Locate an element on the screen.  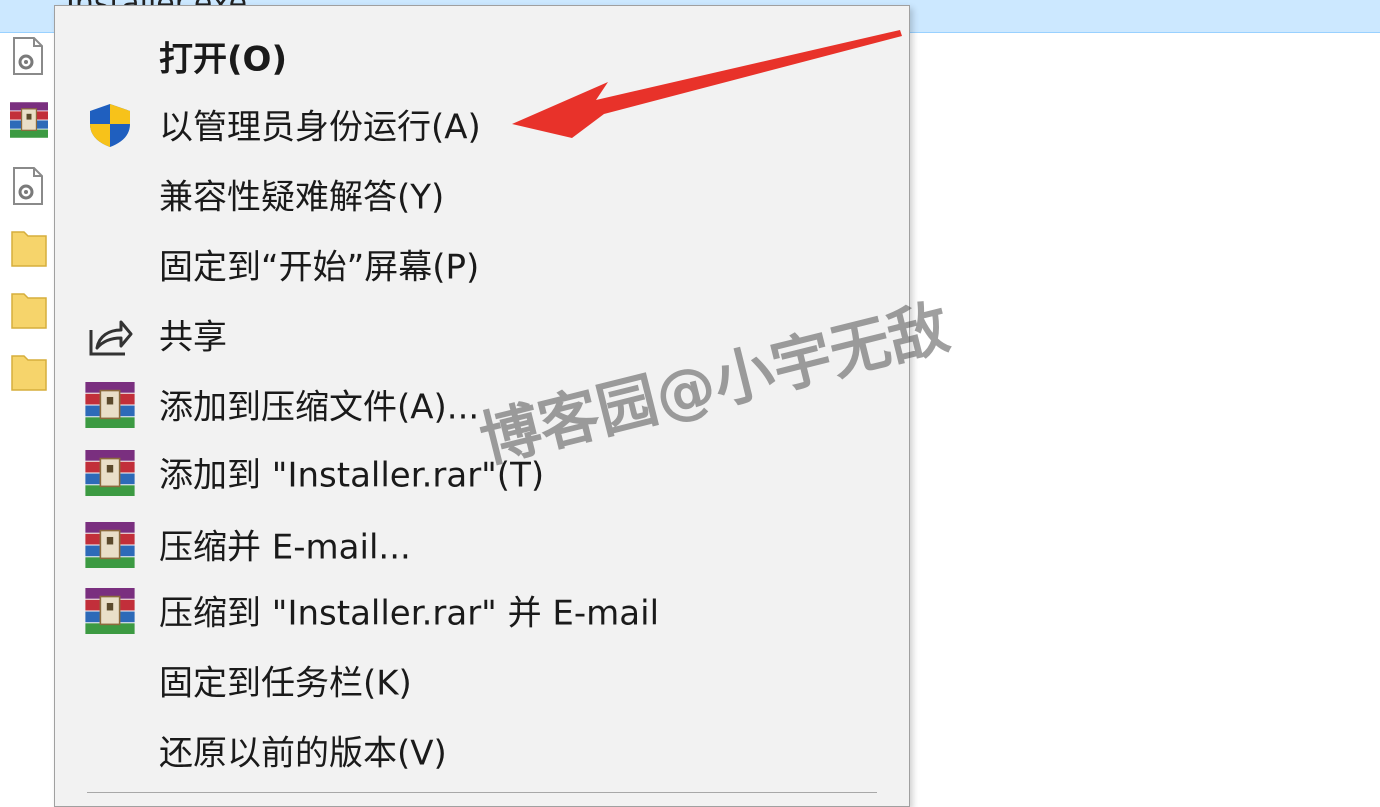
menu-item-restore-previous-versions: 还原以前的版本(V) is located at coordinates (481, 750).